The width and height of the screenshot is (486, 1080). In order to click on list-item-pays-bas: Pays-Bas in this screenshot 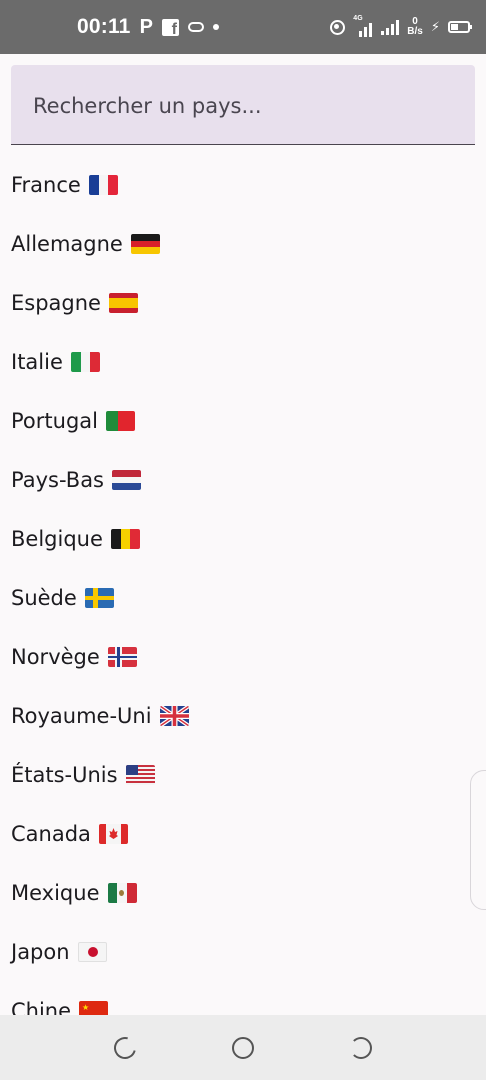, I will do `click(76, 480)`.